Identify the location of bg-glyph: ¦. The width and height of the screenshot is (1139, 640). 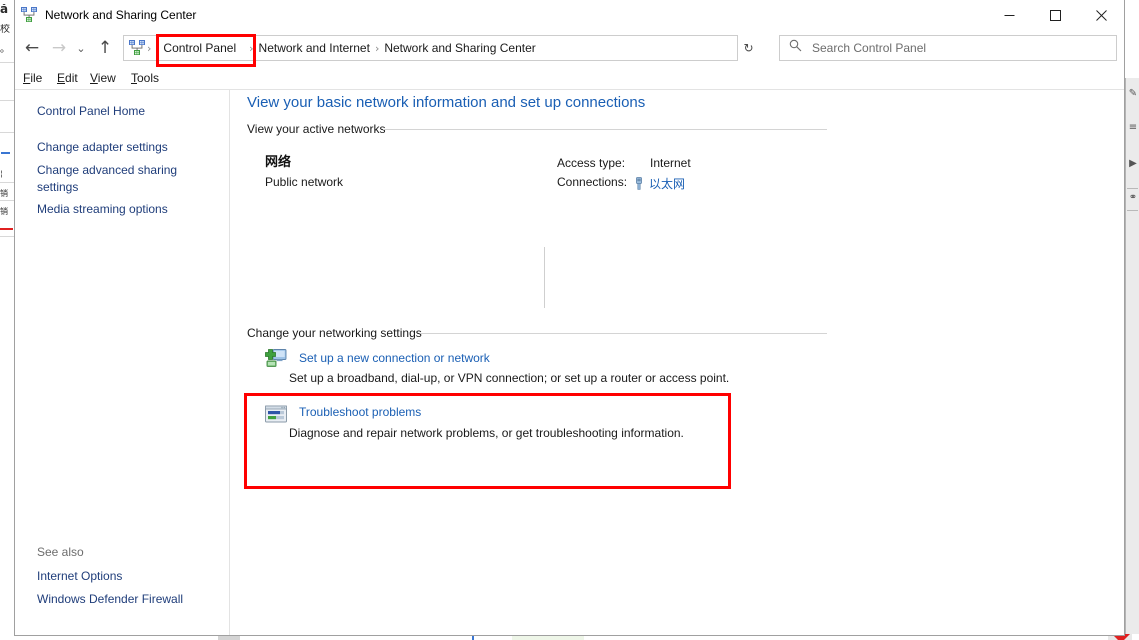
(1, 173).